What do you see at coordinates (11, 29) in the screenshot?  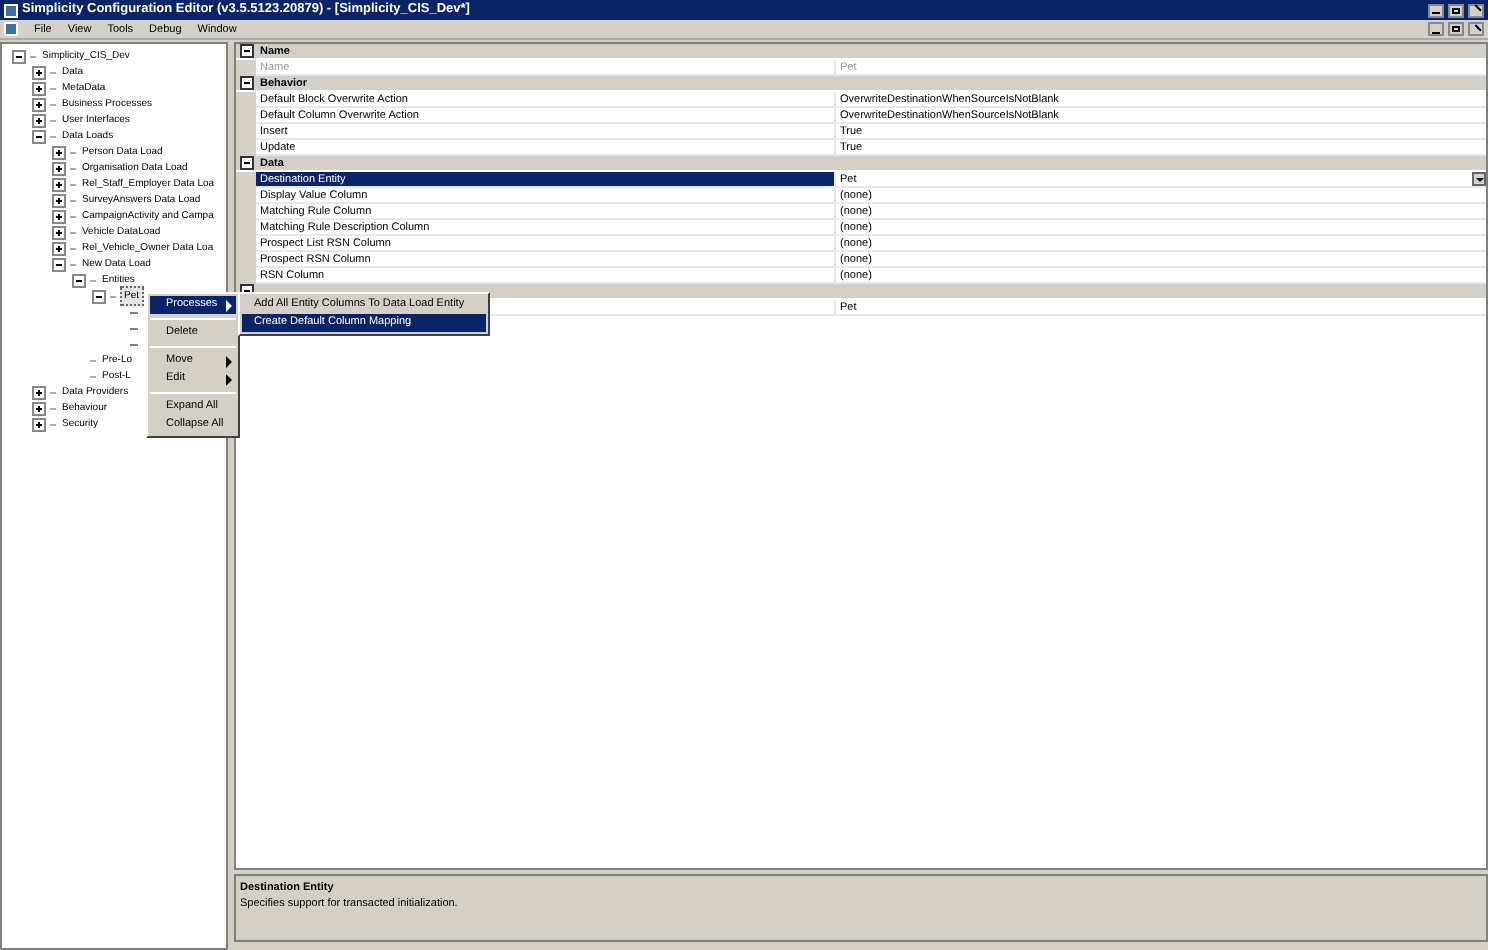 I see `document-logo-icon` at bounding box center [11, 29].